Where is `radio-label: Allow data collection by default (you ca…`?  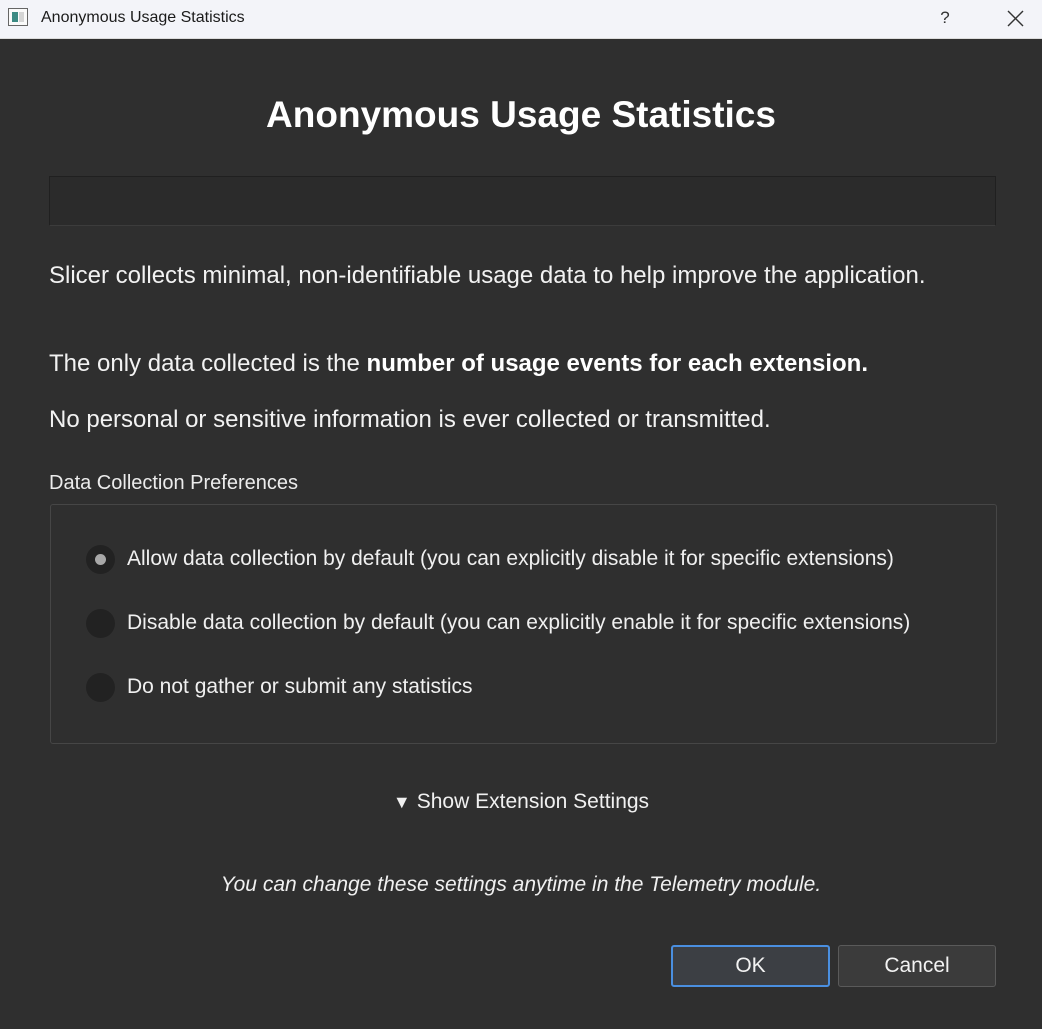
radio-label: Allow data collection by default (you ca… is located at coordinates (510, 559).